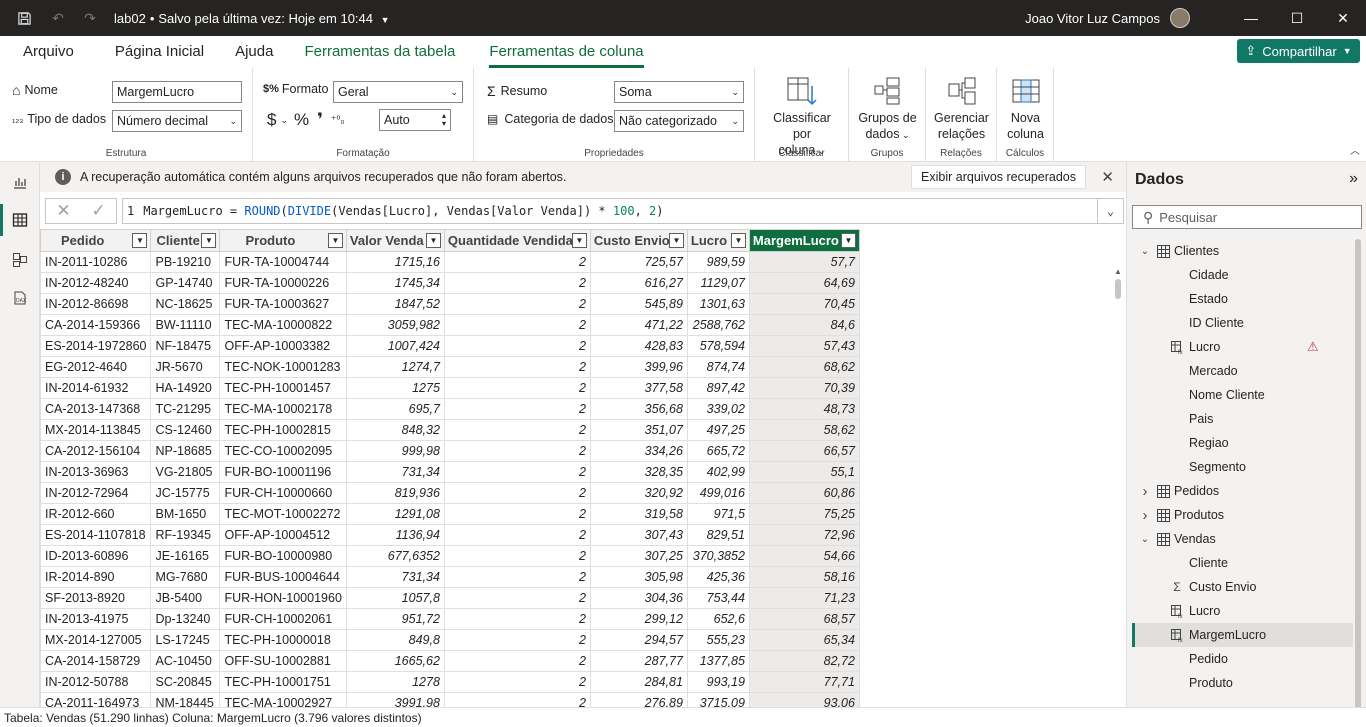  Describe the element at coordinates (254, 55) in the screenshot. I see `tab-ajuda: Ajuda` at that location.